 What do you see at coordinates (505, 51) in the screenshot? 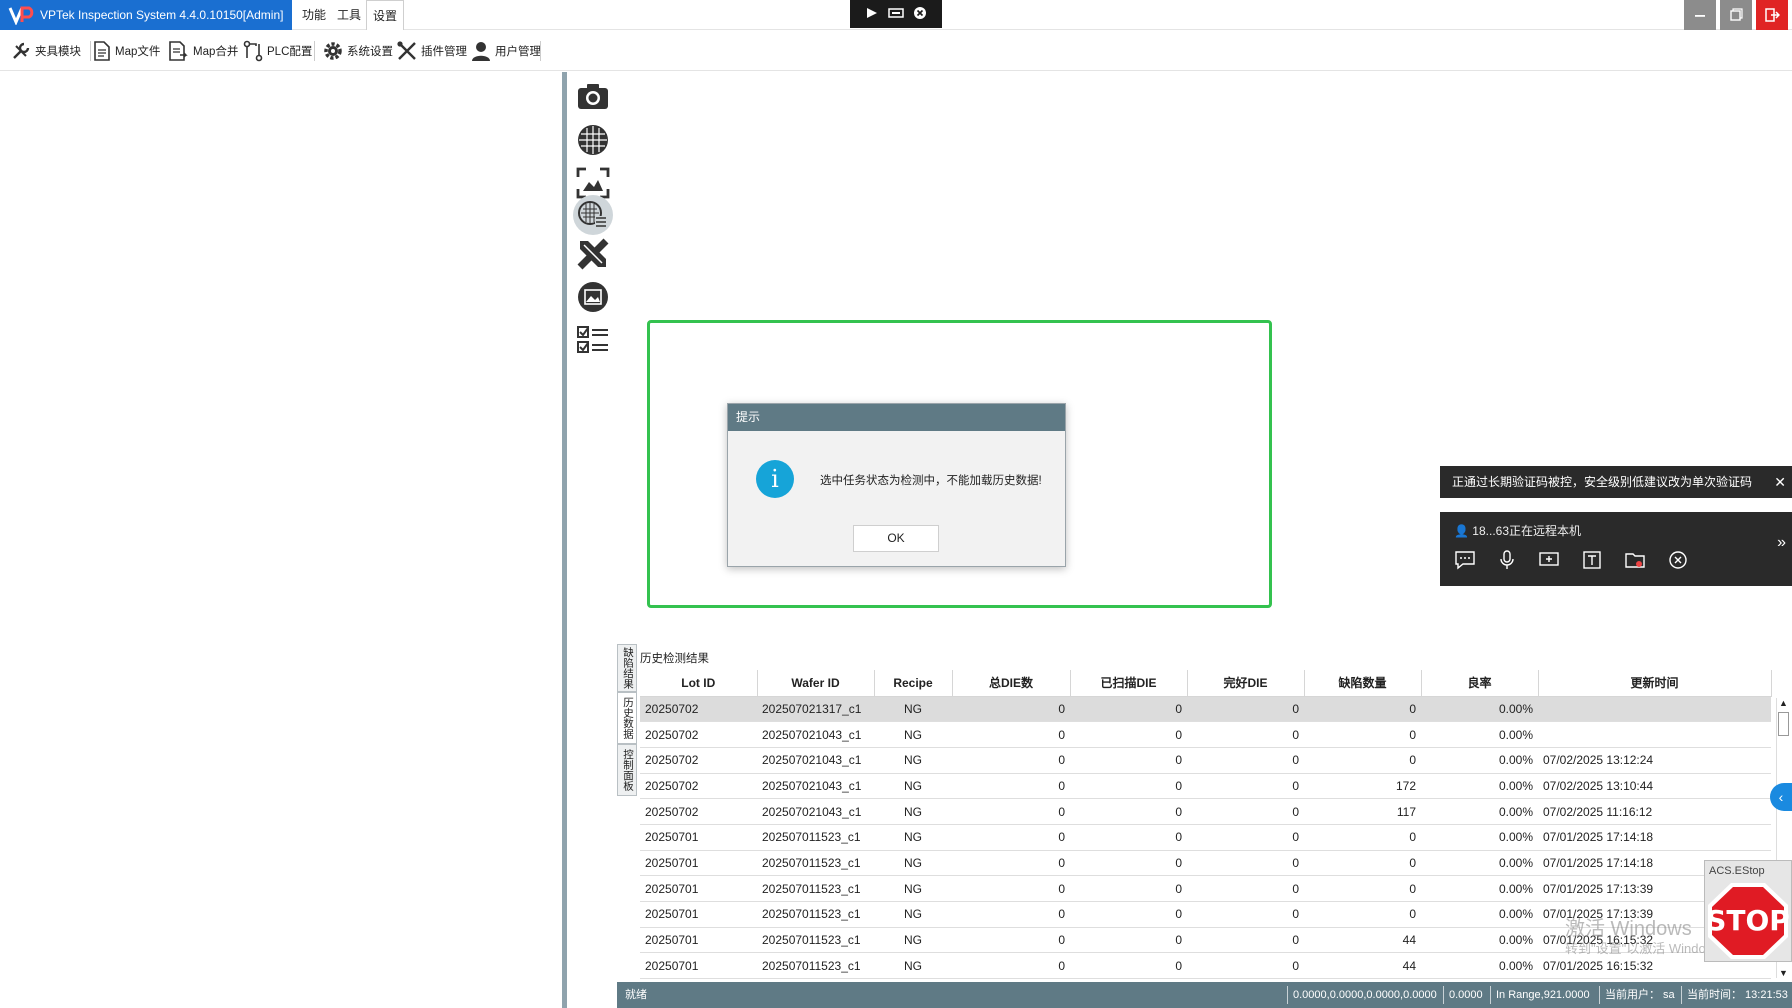
I see `user-manage-button: 用户管理` at bounding box center [505, 51].